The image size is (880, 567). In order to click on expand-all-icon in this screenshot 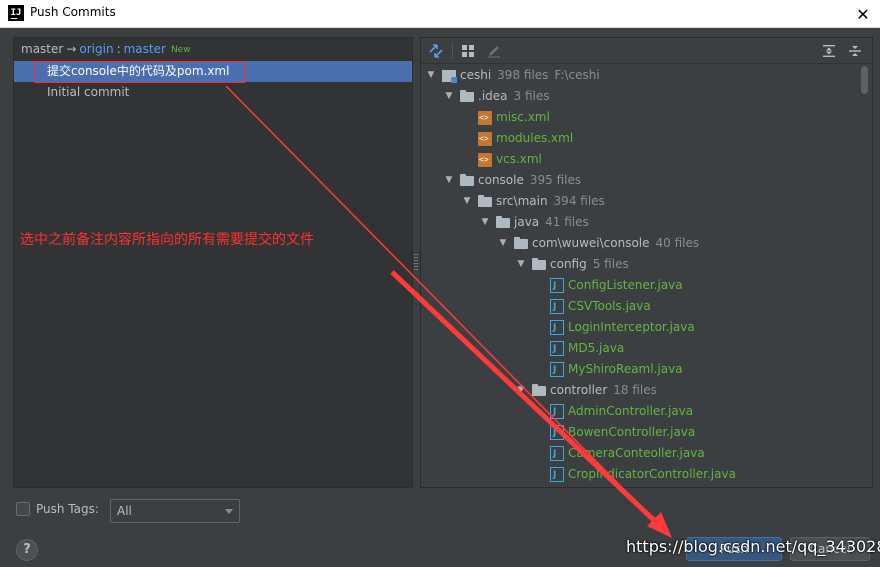, I will do `click(829, 51)`.